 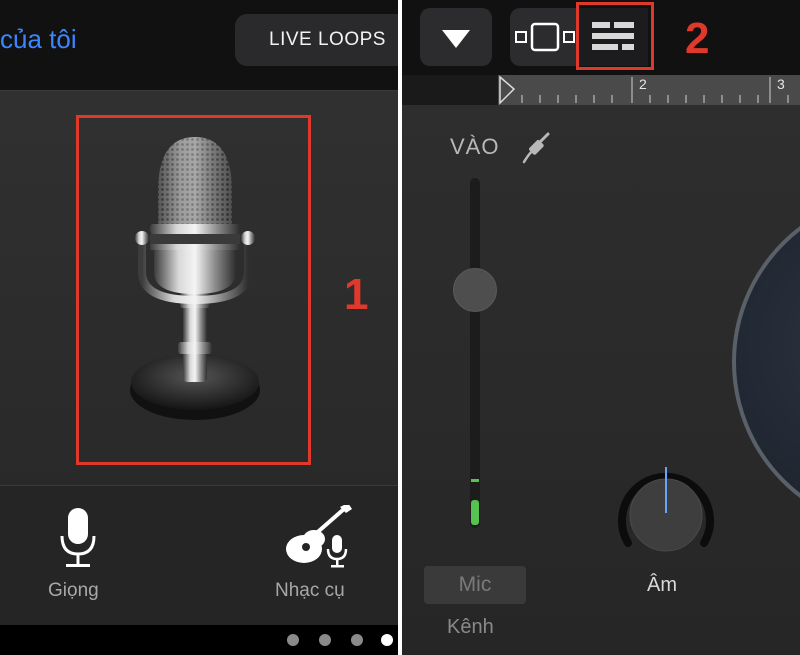 I want to click on channel-label: Kênh, so click(x=470, y=627).